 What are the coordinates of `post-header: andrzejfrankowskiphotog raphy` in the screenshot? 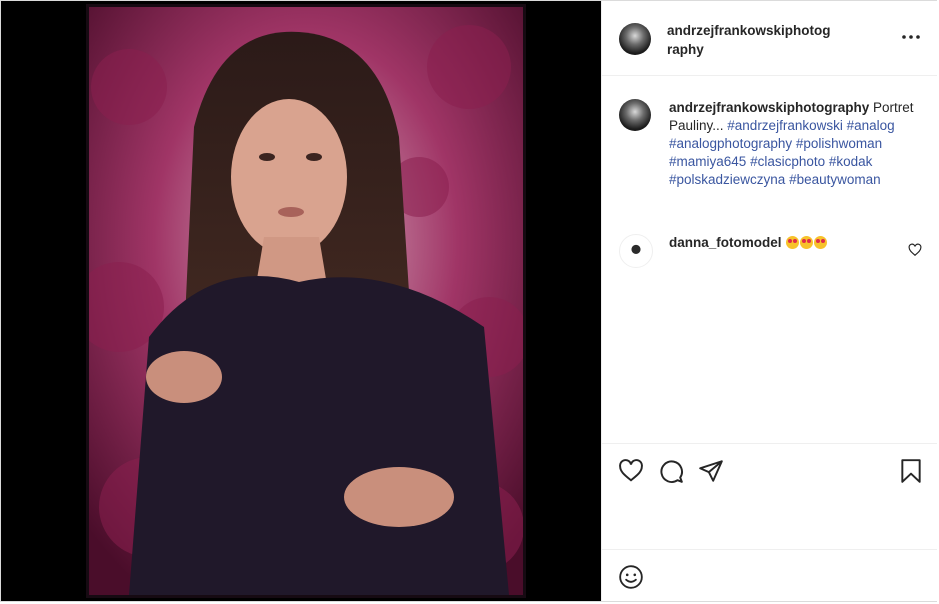 It's located at (769, 38).